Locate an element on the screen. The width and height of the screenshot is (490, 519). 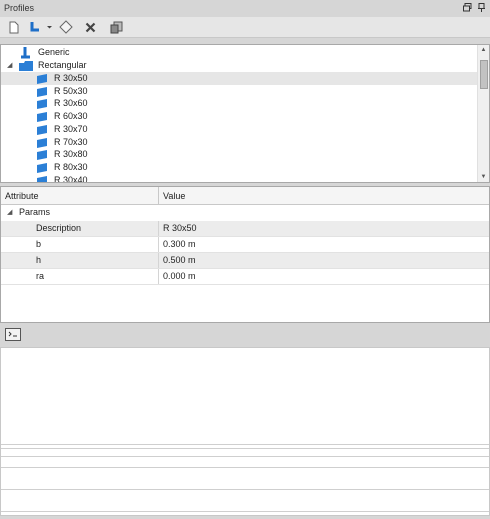
tree-item-label: R 80x30 is located at coordinates (71, 166).